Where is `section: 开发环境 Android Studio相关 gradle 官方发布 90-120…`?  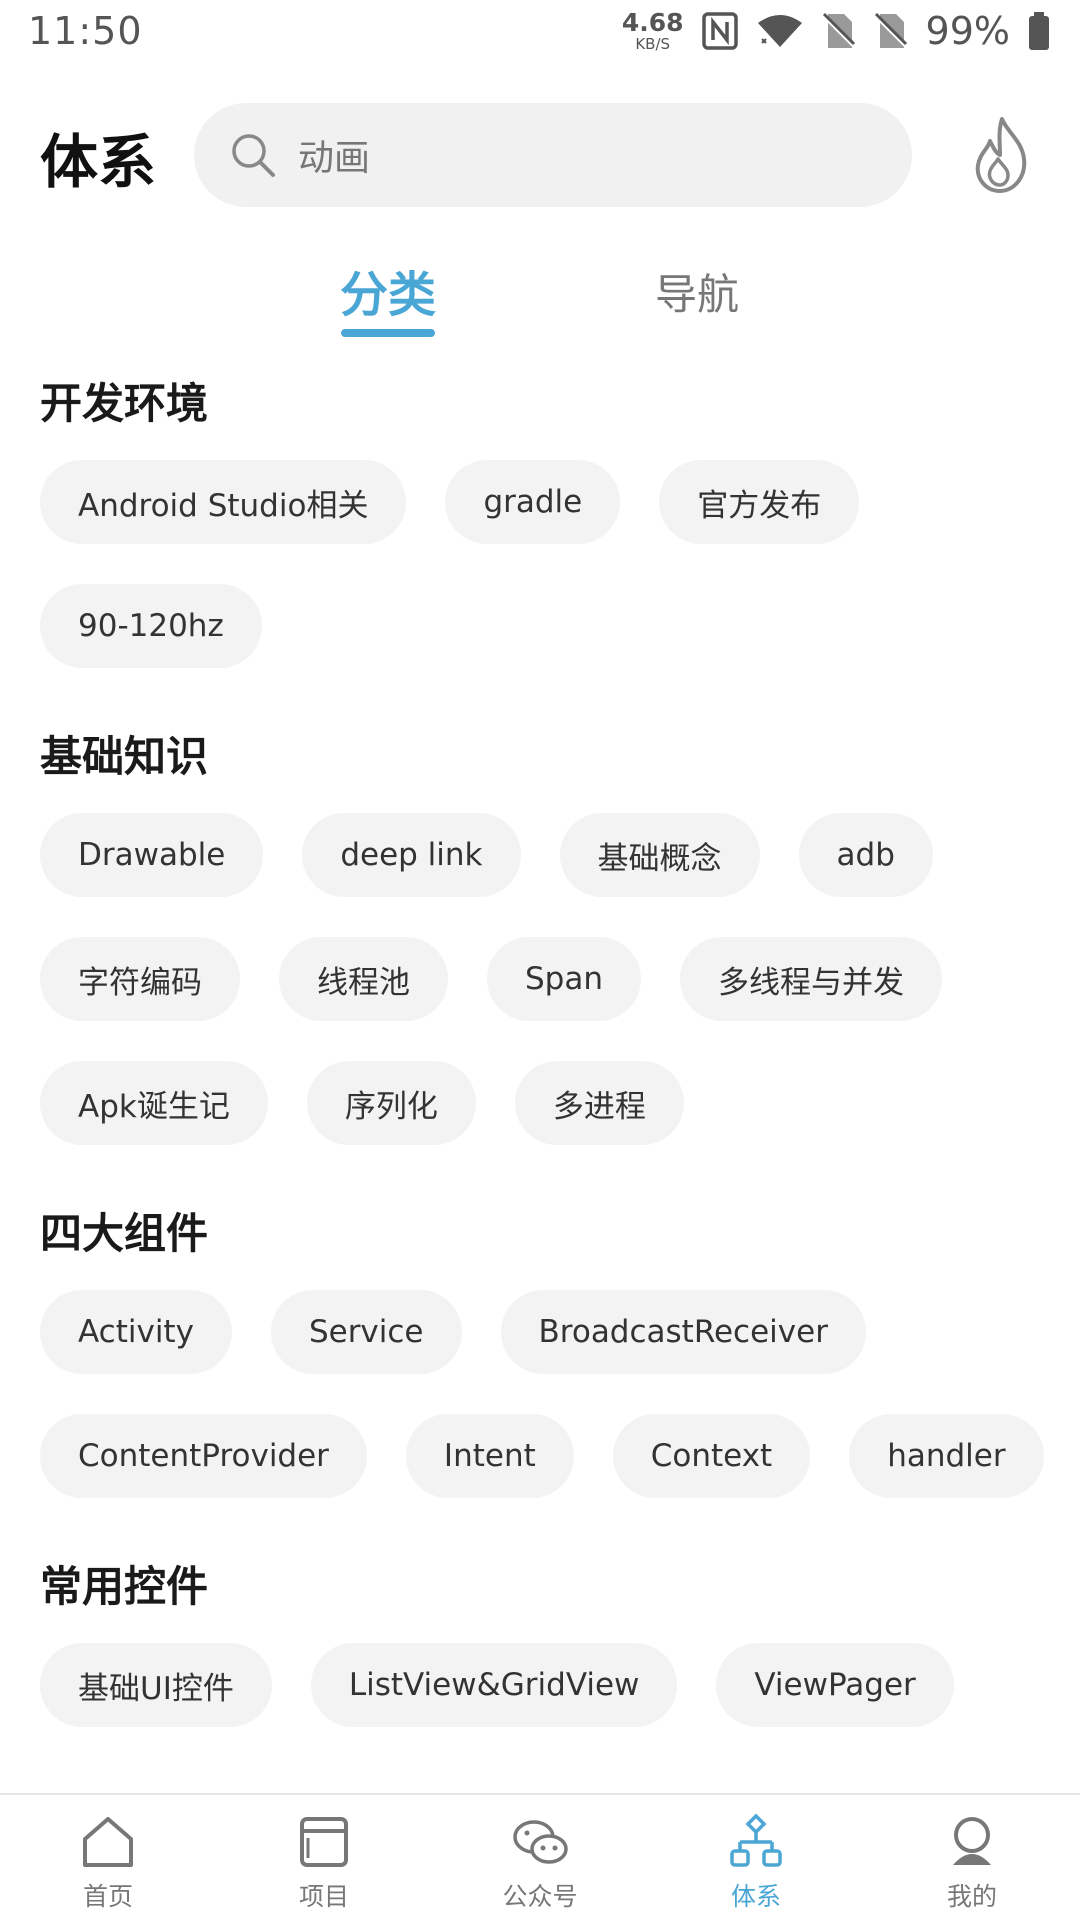 section: 开发环境 Android Studio相关 gradle 官方发布 90-120… is located at coordinates (550, 519).